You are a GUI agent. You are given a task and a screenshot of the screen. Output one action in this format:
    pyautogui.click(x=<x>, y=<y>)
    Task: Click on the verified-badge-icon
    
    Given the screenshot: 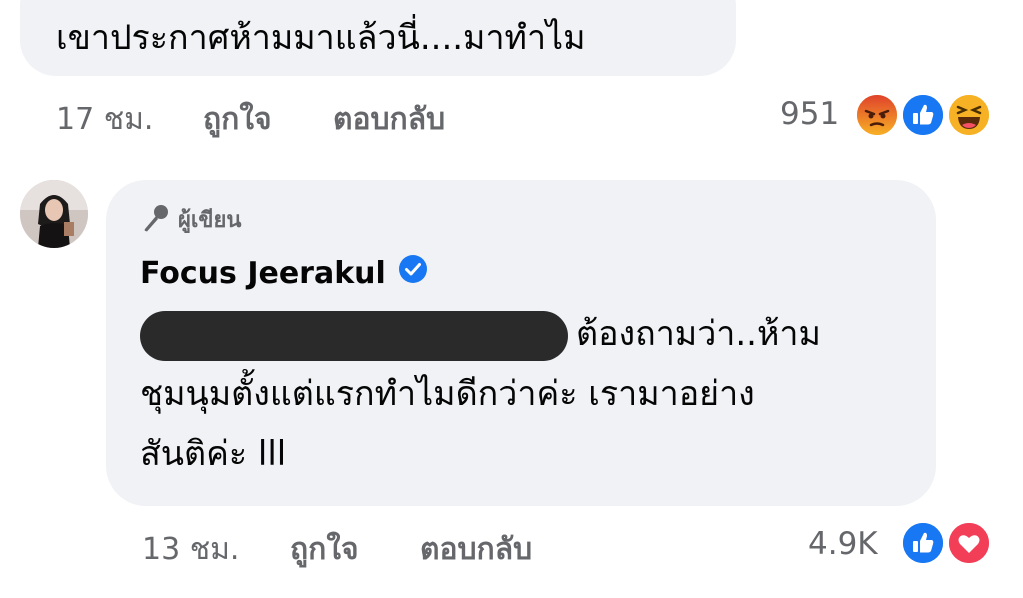 What is the action you would take?
    pyautogui.click(x=413, y=273)
    